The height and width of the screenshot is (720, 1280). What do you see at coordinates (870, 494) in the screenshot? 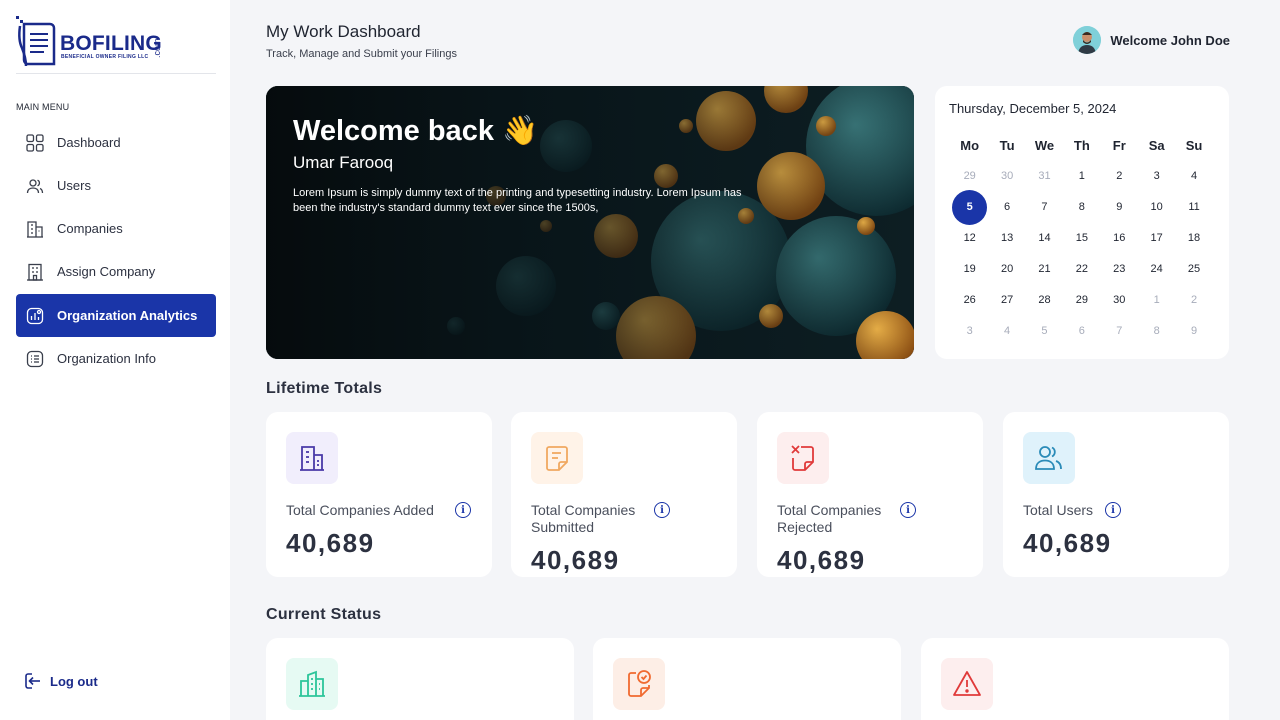
I see `stat-card-companies-rejected: Total Companies Rejected i 40,689` at bounding box center [870, 494].